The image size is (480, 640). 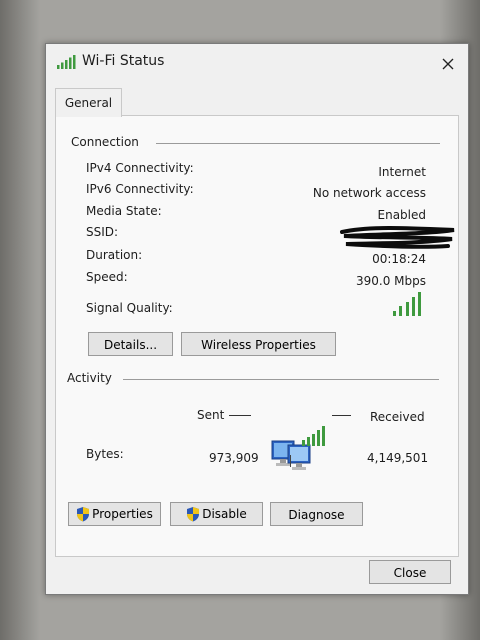 What do you see at coordinates (123, 61) in the screenshot?
I see `window-title: Wi-Fi Status` at bounding box center [123, 61].